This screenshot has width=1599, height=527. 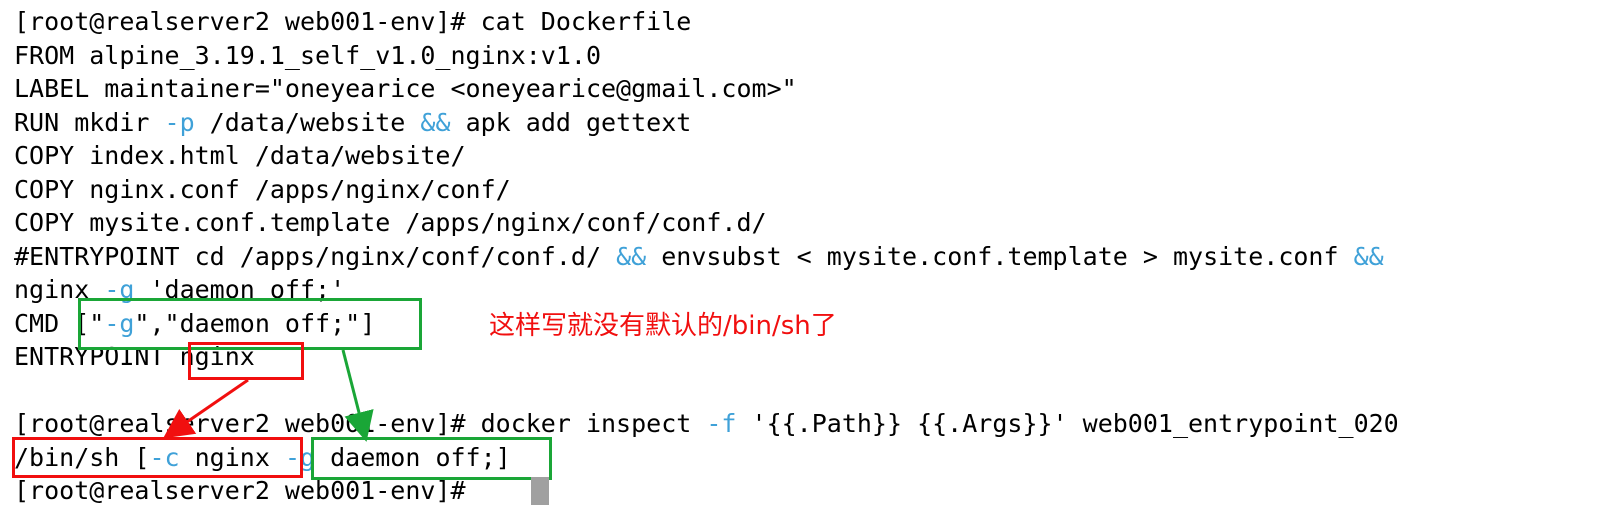 I want to click on terminal-line: ENTRYPOINT nginx, so click(x=134, y=357).